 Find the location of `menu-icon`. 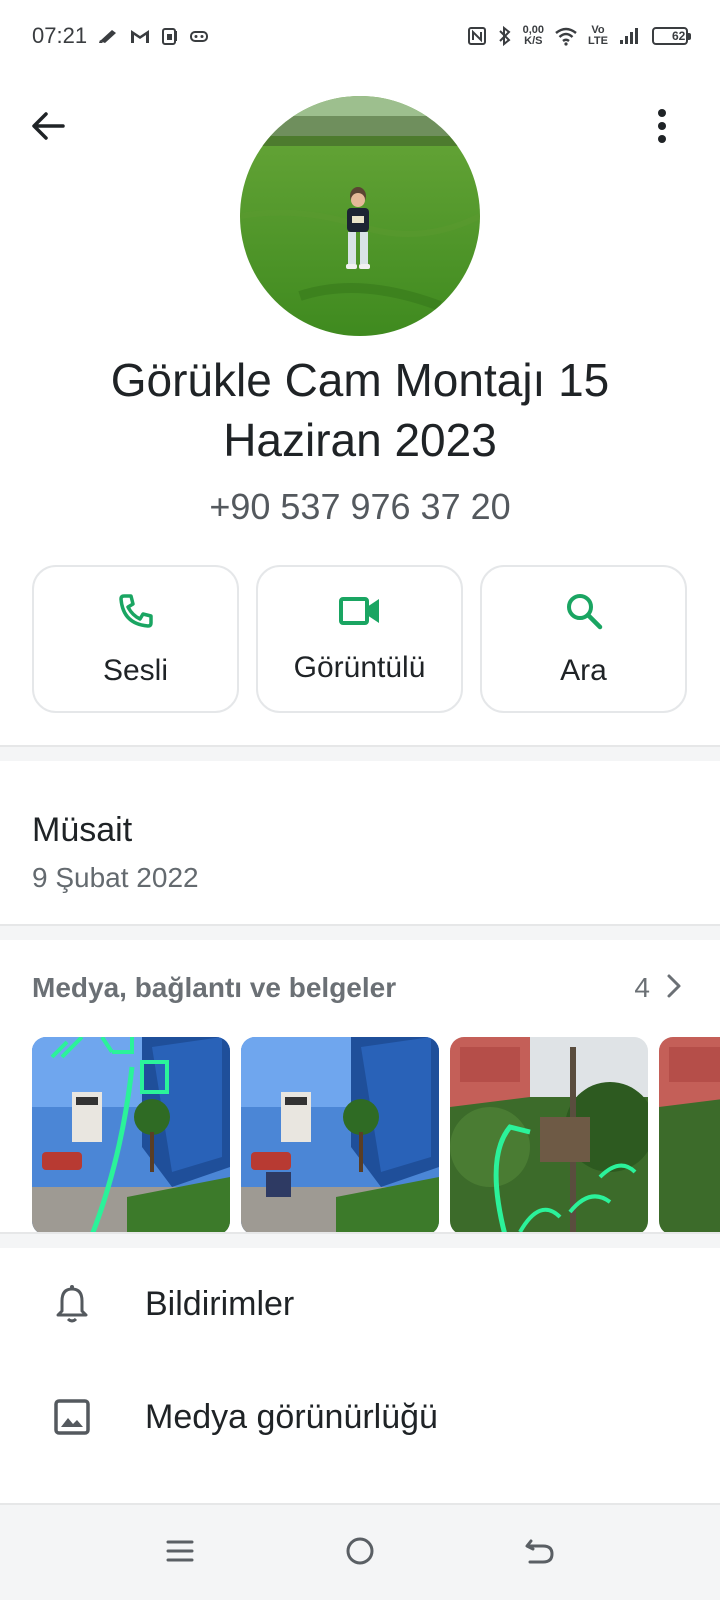

menu-icon is located at coordinates (180, 1553).